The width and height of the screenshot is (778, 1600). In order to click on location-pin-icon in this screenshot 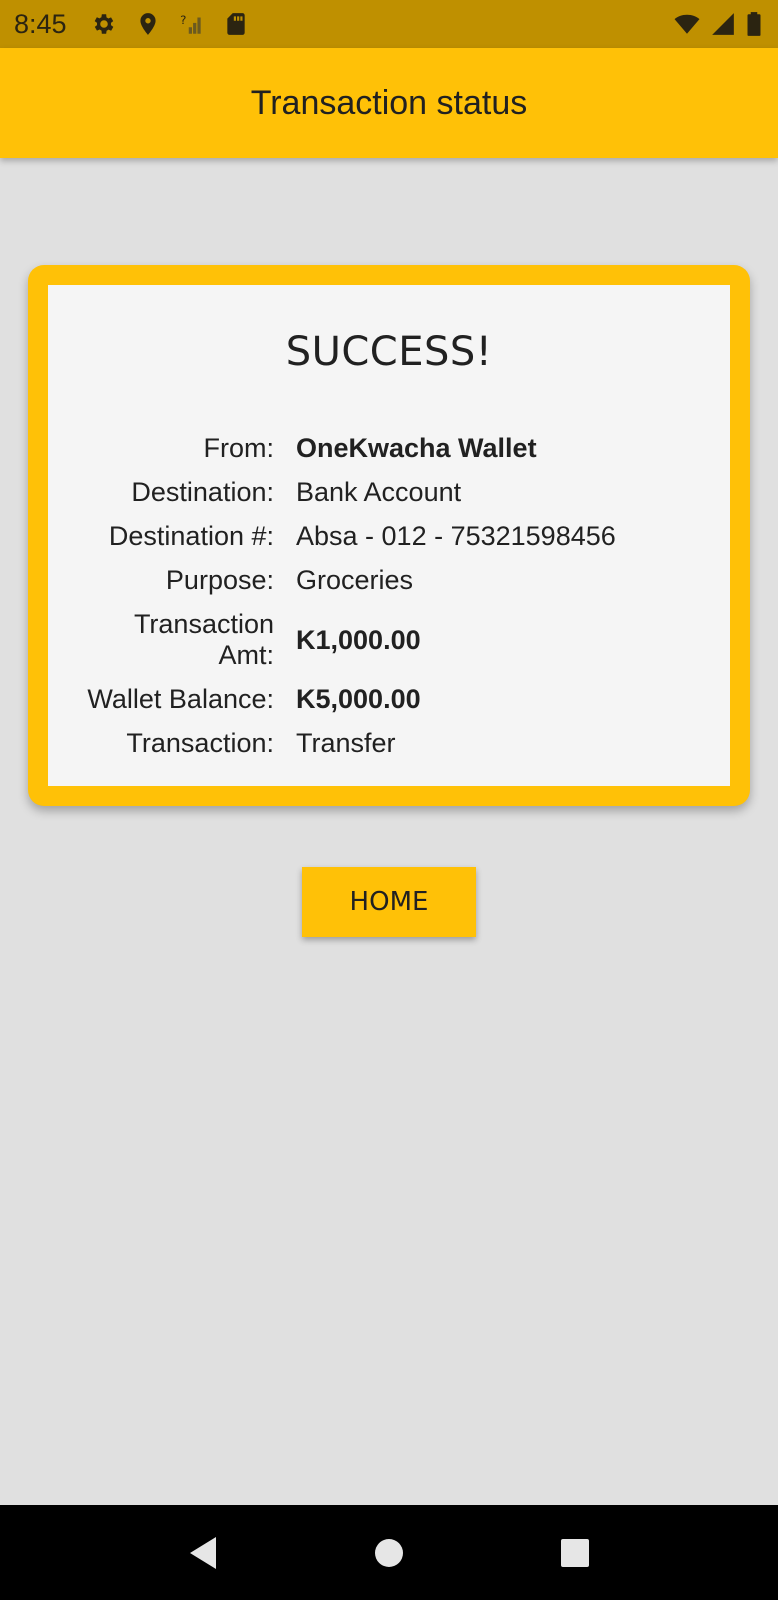, I will do `click(148, 24)`.